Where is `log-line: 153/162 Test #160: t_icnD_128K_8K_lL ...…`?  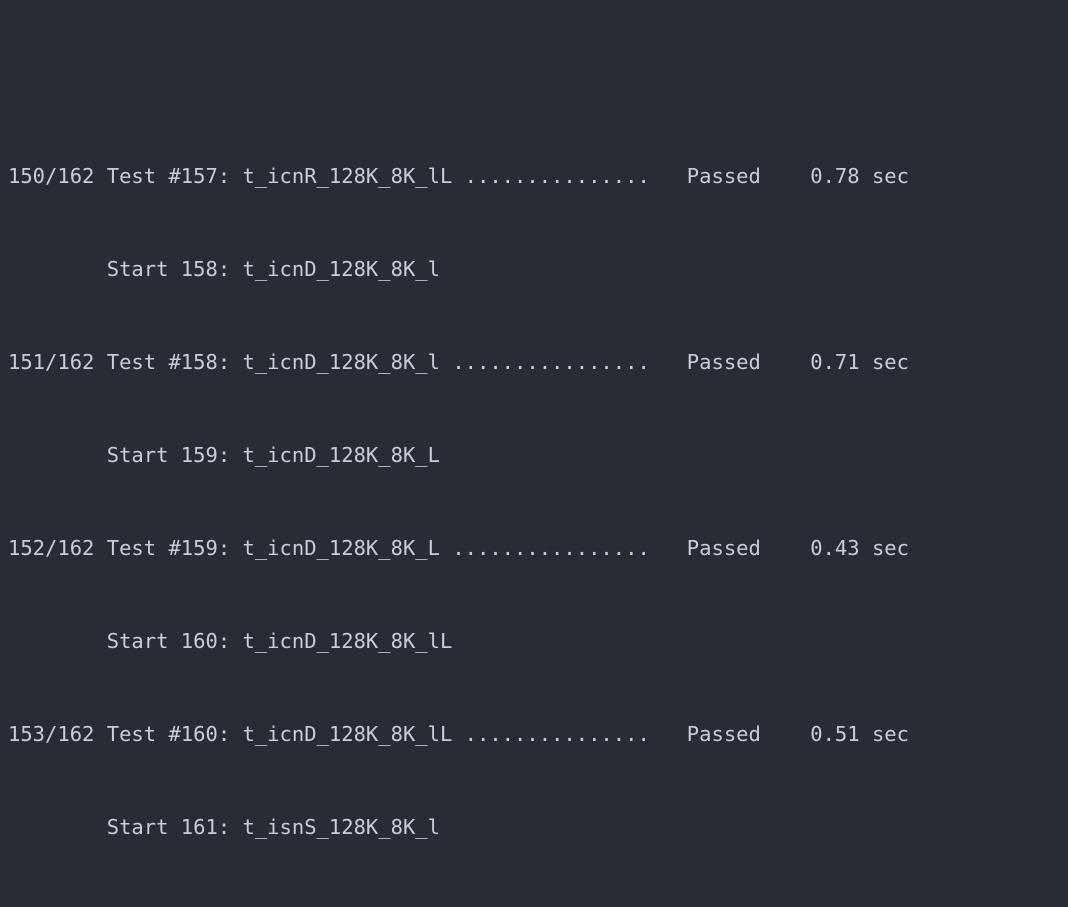 log-line: 153/162 Test #160: t_icnD_128K_8K_lL ...… is located at coordinates (458, 734).